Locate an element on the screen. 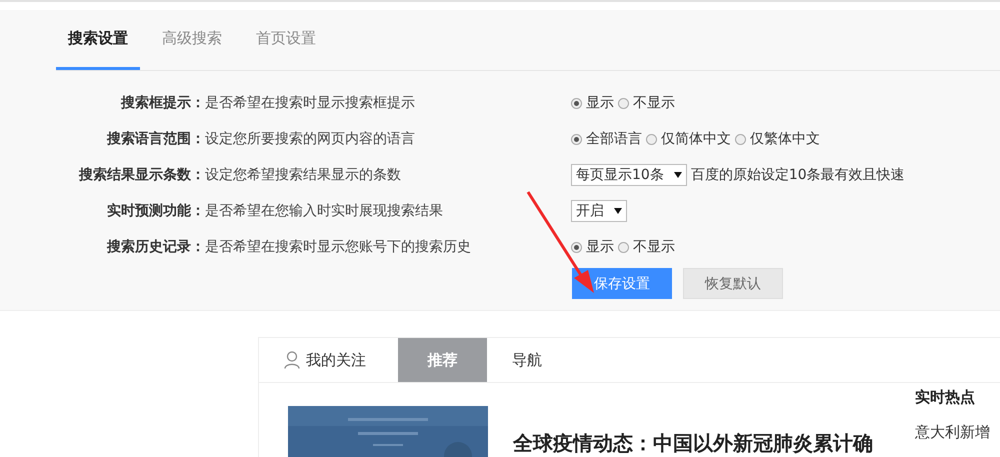 The height and width of the screenshot is (457, 1000). setting-label: 搜索框提示： is located at coordinates (162, 103).